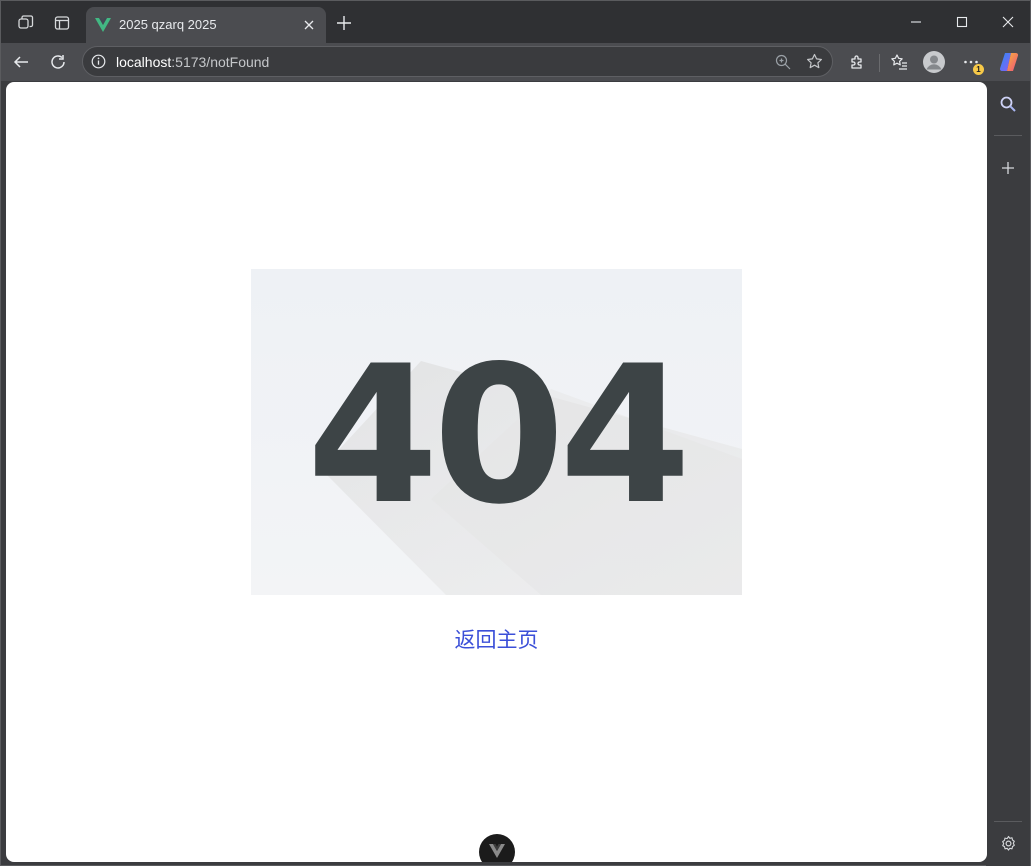  I want to click on puzzle-icon, so click(857, 62).